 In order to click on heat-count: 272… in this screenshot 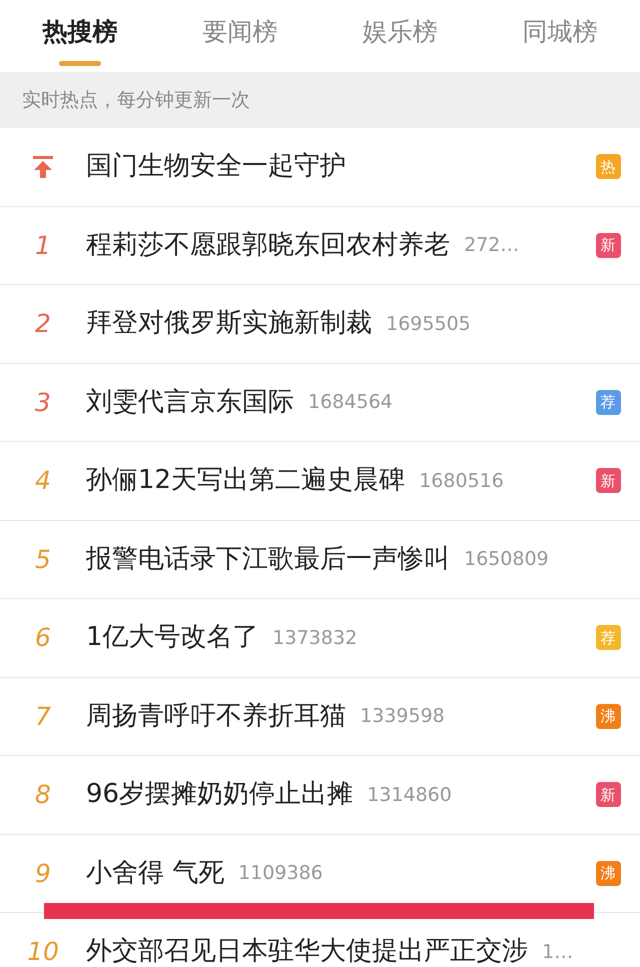, I will do `click(492, 245)`.